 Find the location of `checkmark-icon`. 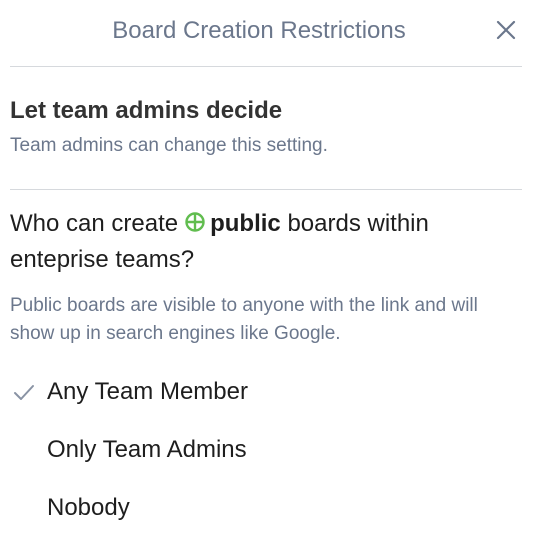

checkmark-icon is located at coordinates (24, 392).